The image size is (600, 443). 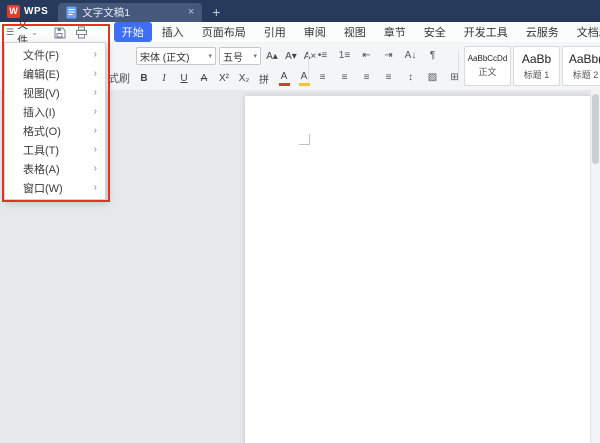 I want to click on align-center-icon: ≡, so click(x=344, y=77).